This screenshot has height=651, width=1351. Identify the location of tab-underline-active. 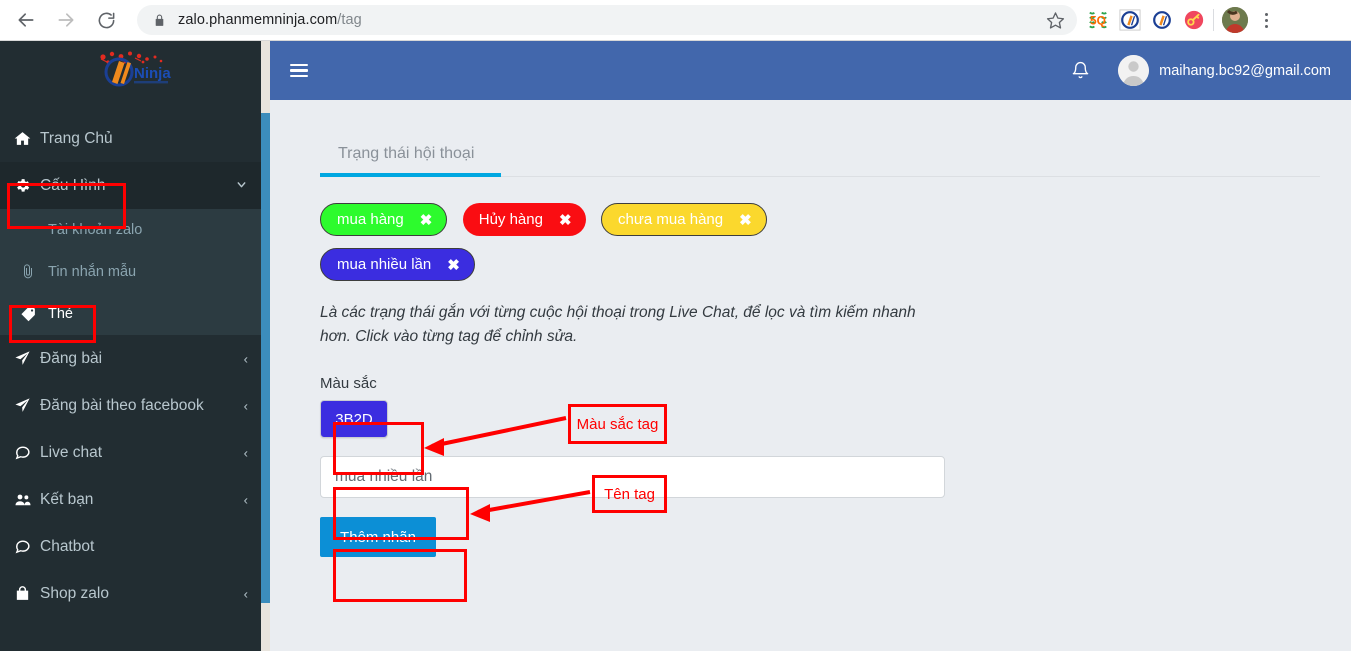
(410, 175).